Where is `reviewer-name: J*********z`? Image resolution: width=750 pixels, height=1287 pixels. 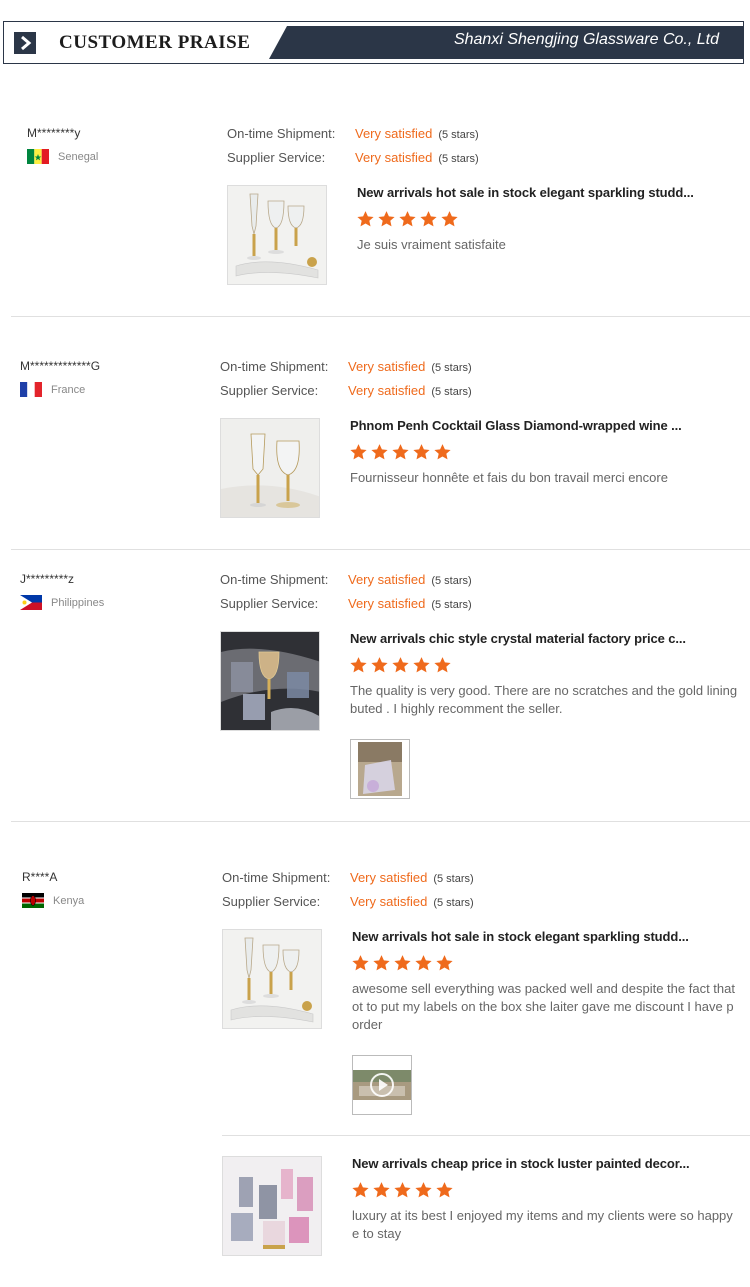
reviewer-name: J*********z is located at coordinates (47, 579).